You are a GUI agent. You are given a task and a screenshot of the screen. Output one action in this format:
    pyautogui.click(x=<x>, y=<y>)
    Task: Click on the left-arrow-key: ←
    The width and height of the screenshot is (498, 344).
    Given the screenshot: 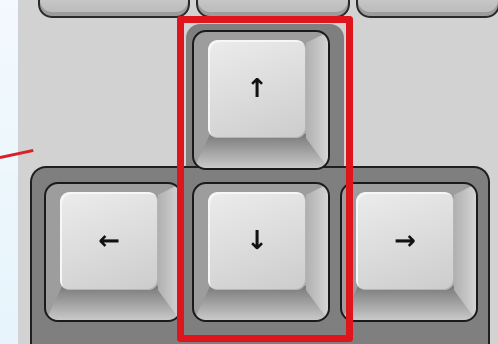 What is the action you would take?
    pyautogui.click(x=113, y=252)
    